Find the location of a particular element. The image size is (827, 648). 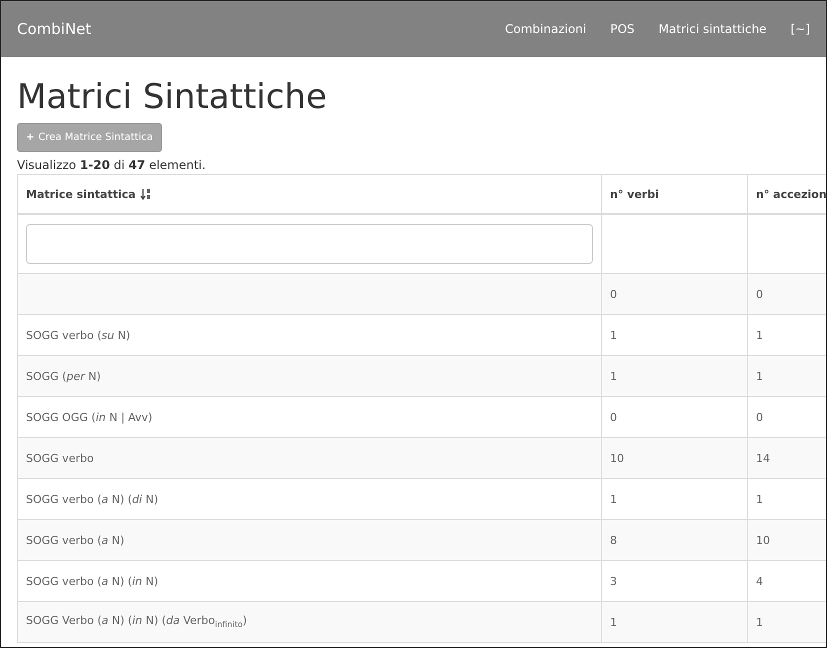

summary-text: Visualizzo 1-20 di 47 elementi. is located at coordinates (112, 165).